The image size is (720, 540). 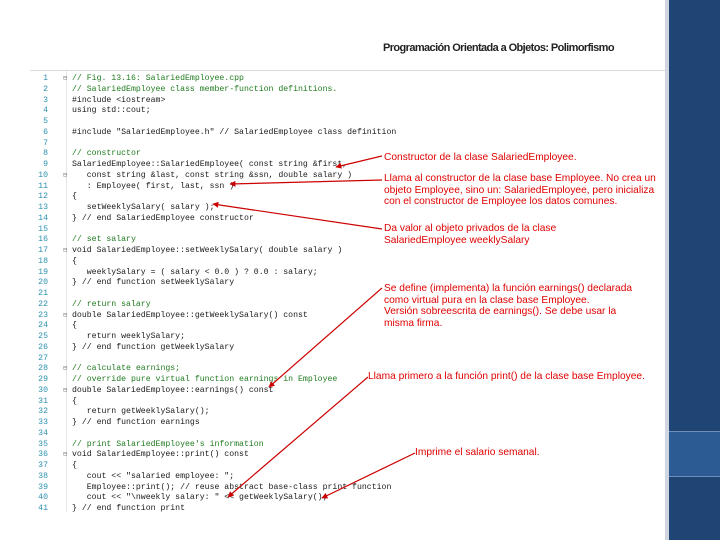 I want to click on annotation-weekly-salary: Imprime el salario semanal., so click(x=477, y=453).